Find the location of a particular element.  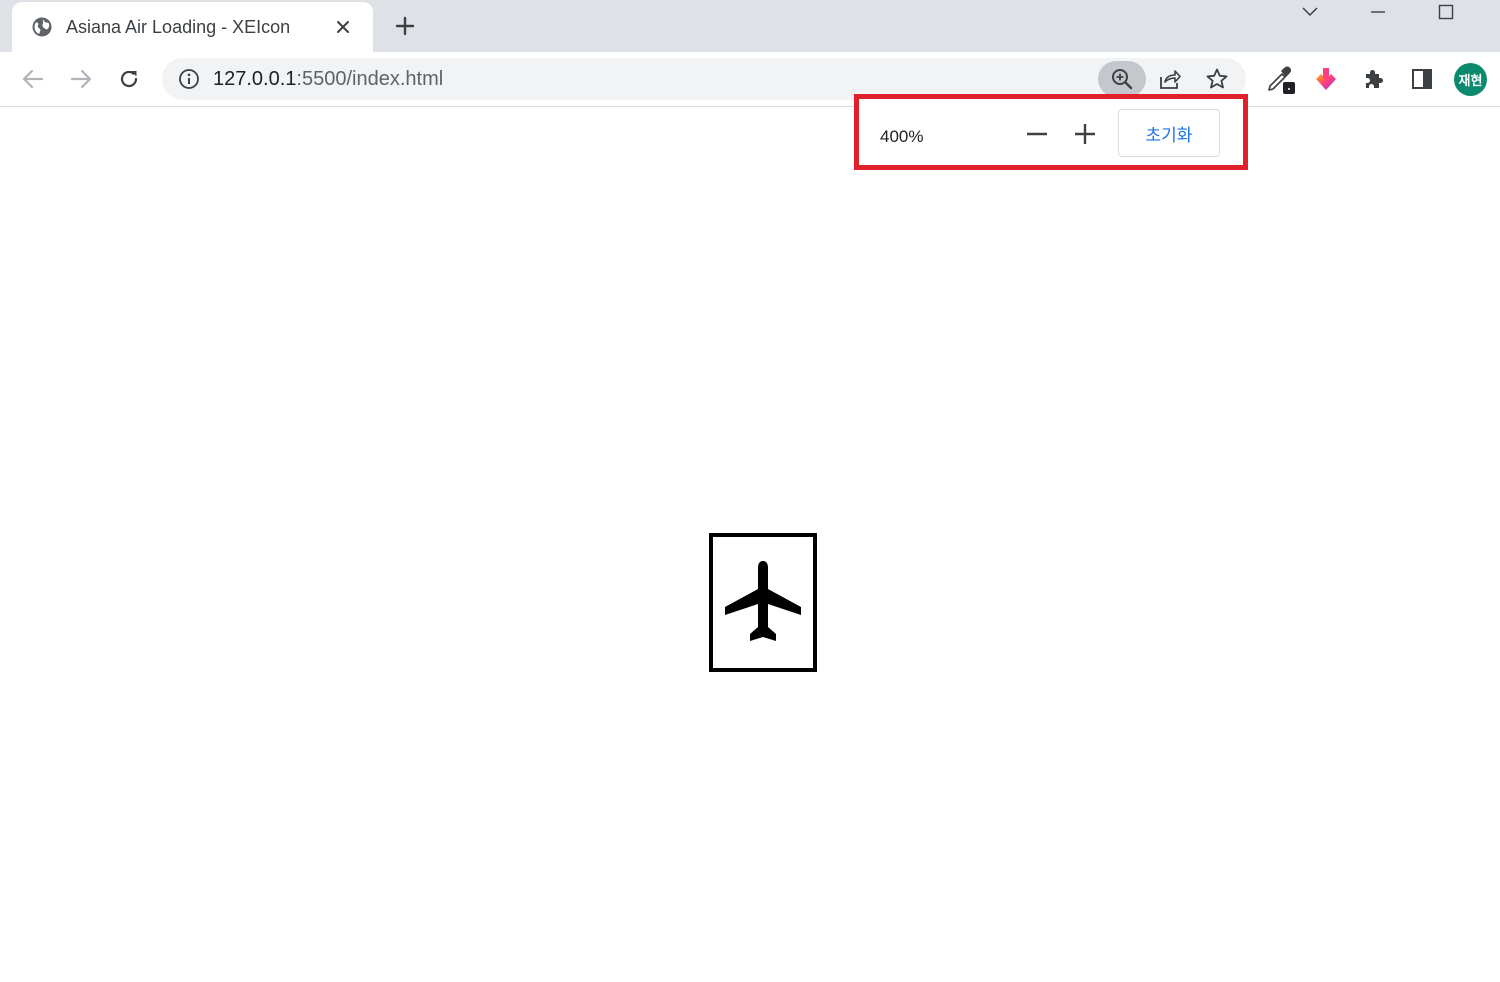

side-panel-button is located at coordinates (1422, 79).